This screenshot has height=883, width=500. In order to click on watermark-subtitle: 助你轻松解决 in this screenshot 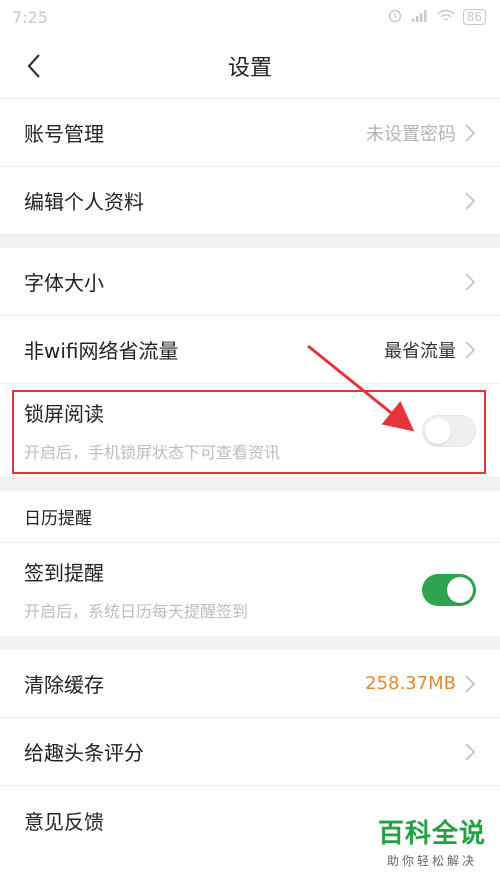, I will do `click(431, 861)`.